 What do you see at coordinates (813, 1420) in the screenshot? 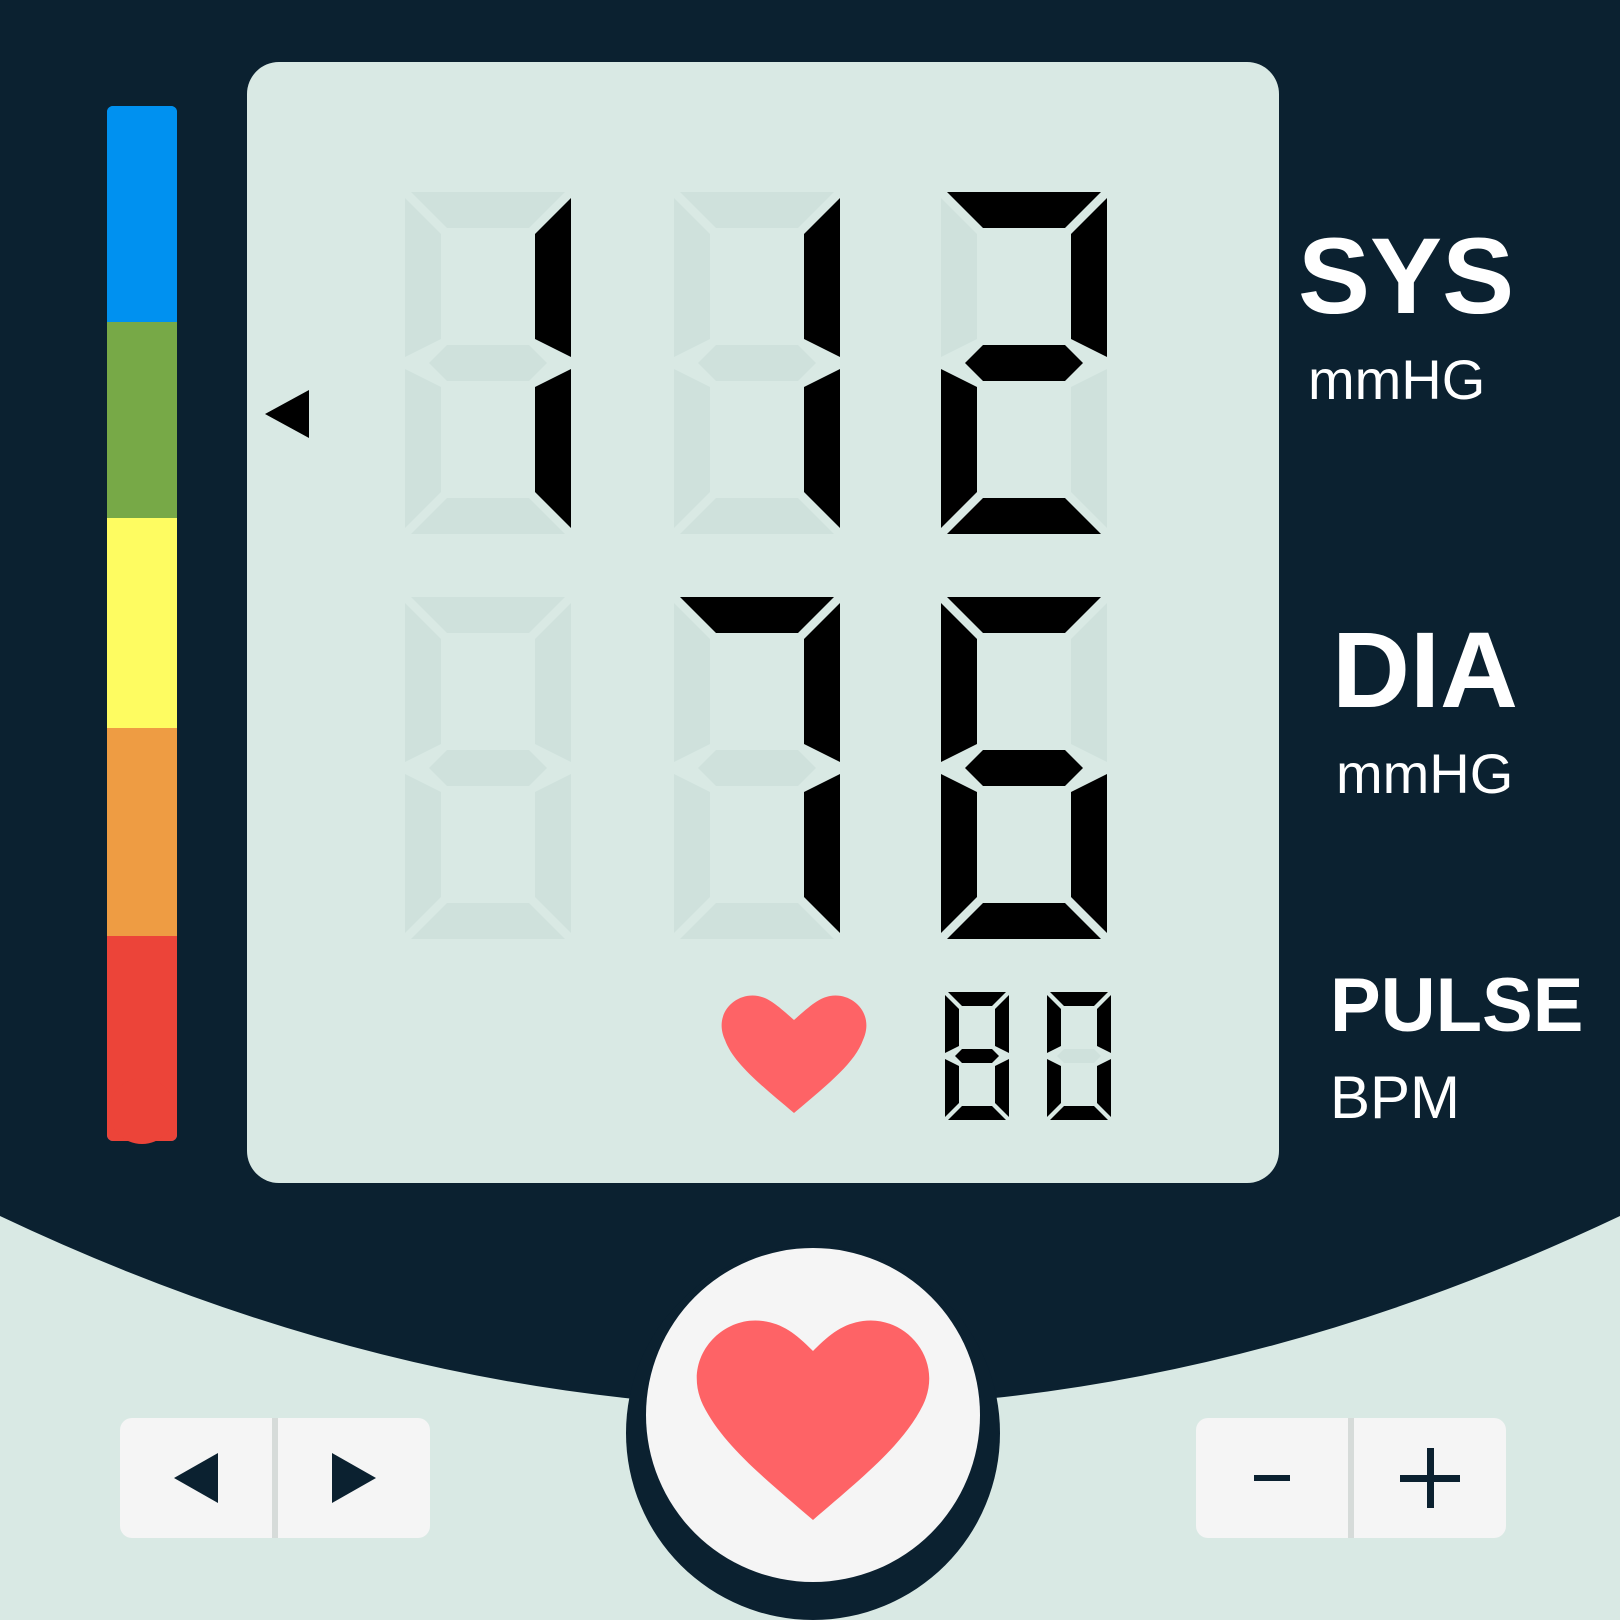
I see `heart-icon` at bounding box center [813, 1420].